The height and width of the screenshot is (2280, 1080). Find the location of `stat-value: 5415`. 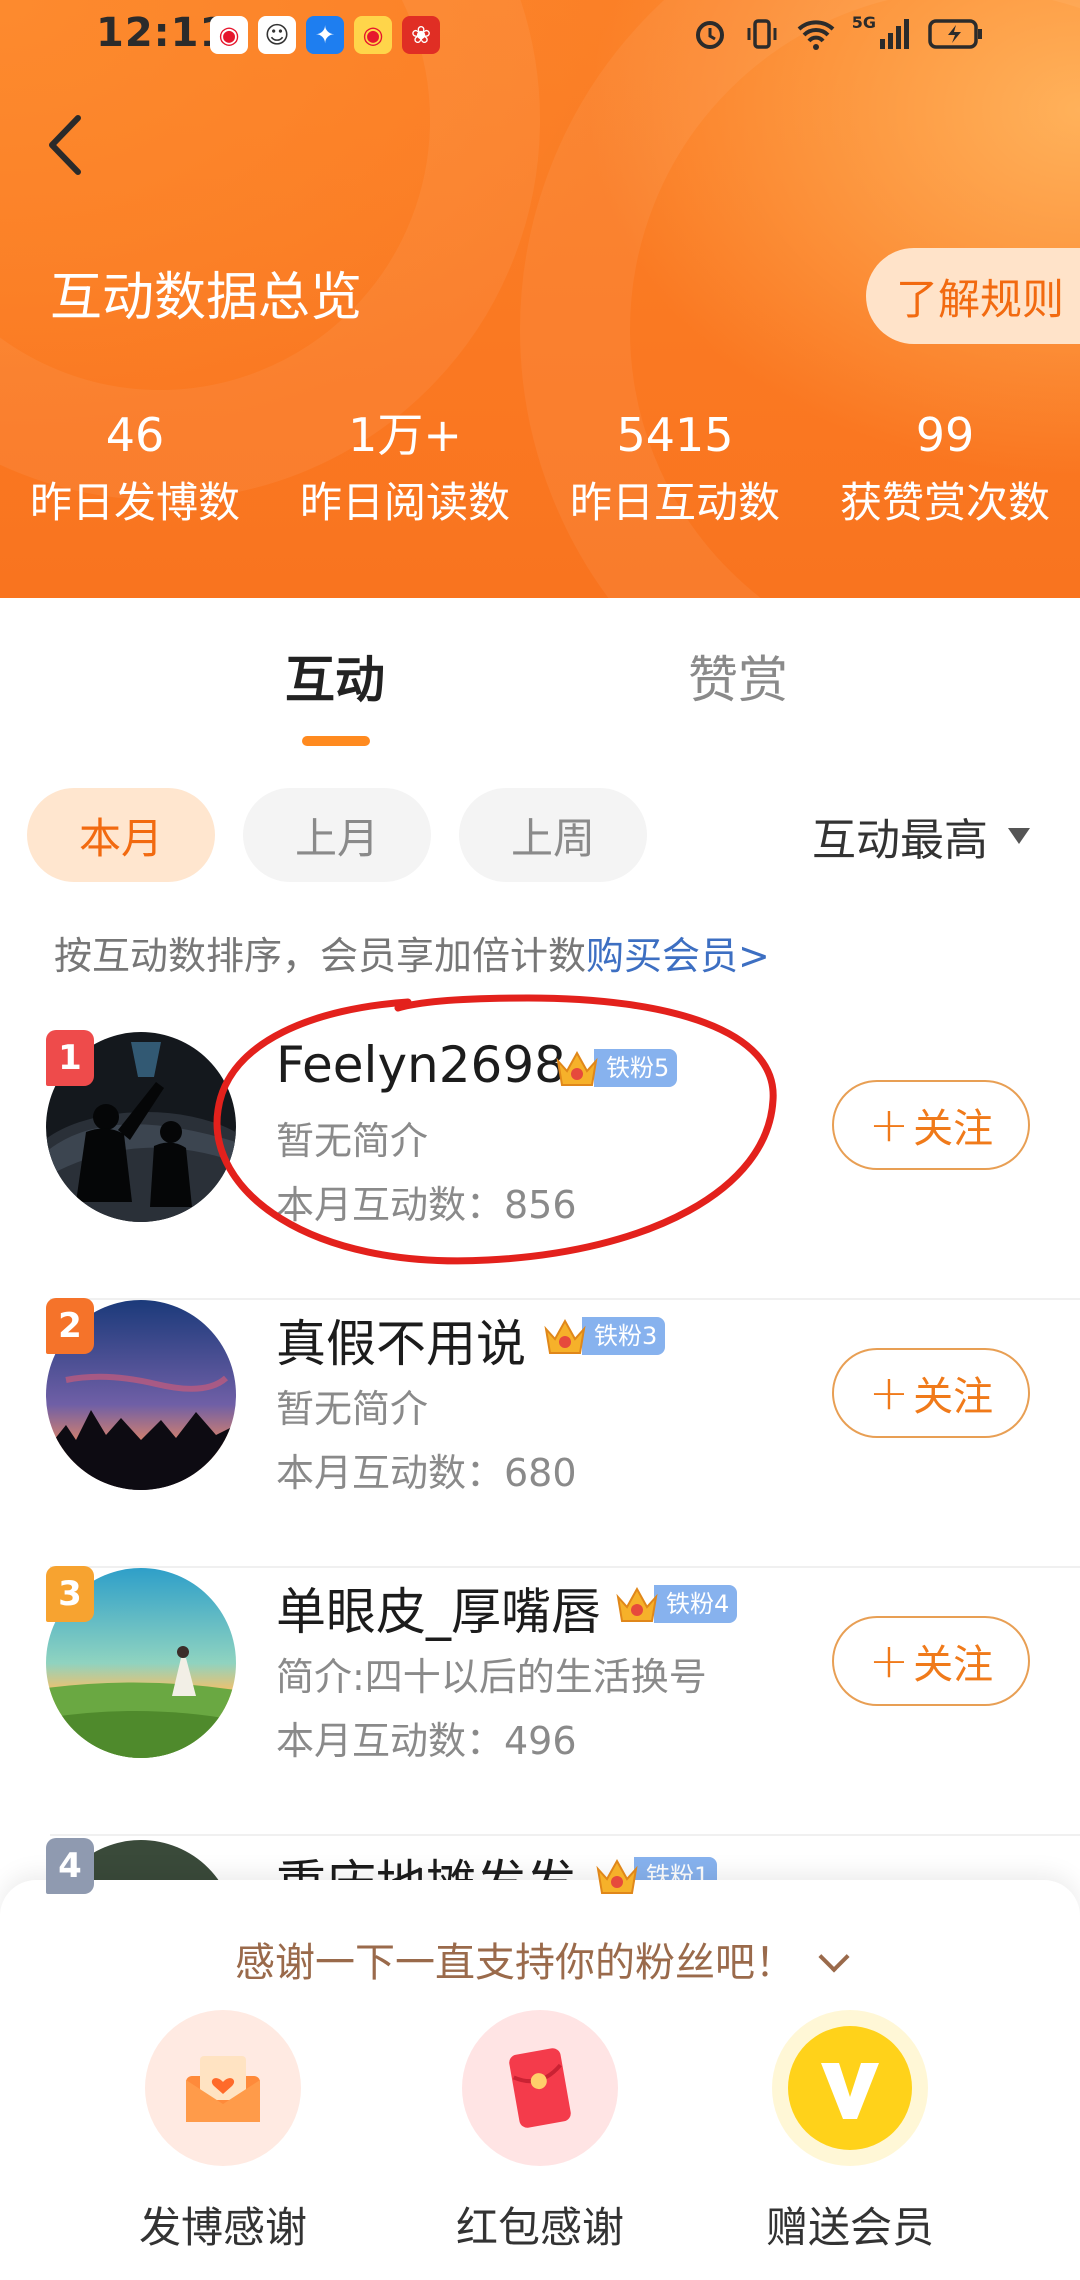

stat-value: 5415 is located at coordinates (675, 435).